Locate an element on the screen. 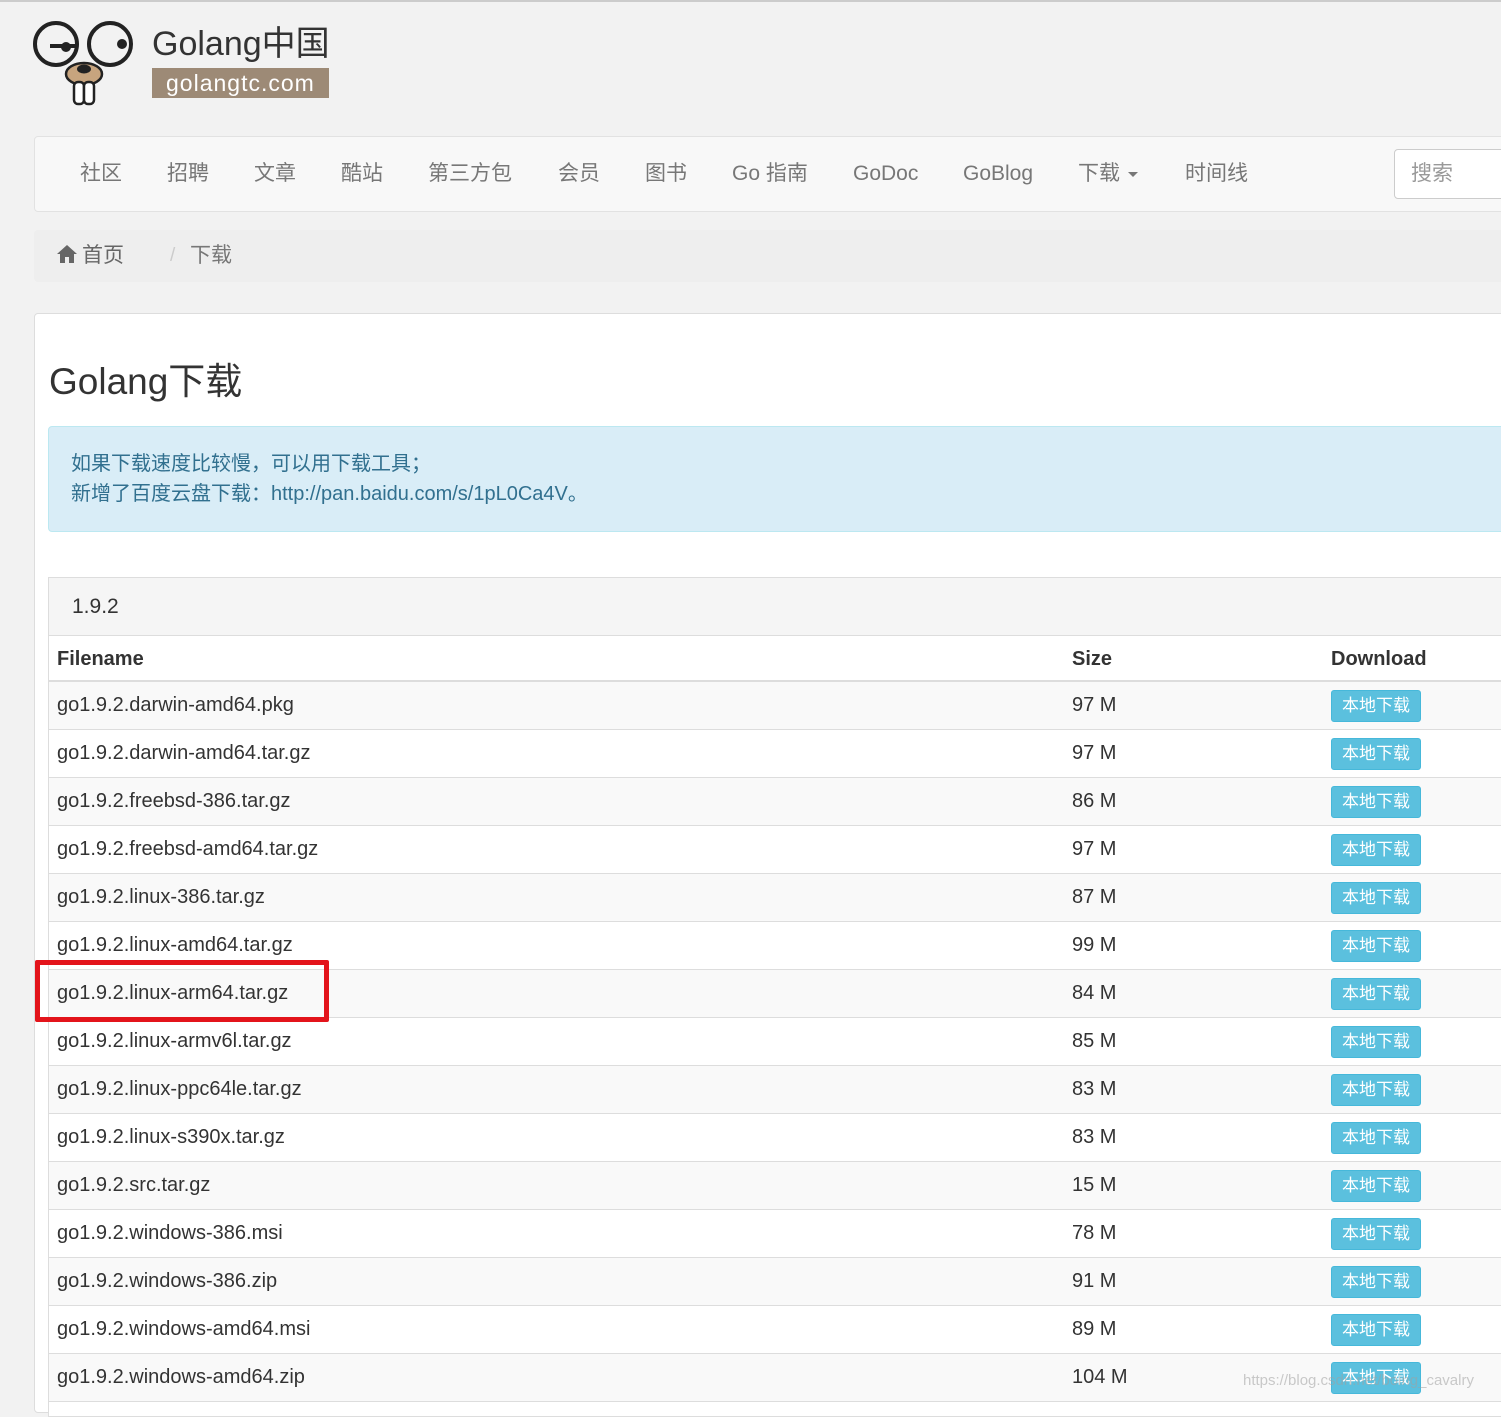 The width and height of the screenshot is (1501, 1417). nav-item-goblog: GoBlog is located at coordinates (998, 174).